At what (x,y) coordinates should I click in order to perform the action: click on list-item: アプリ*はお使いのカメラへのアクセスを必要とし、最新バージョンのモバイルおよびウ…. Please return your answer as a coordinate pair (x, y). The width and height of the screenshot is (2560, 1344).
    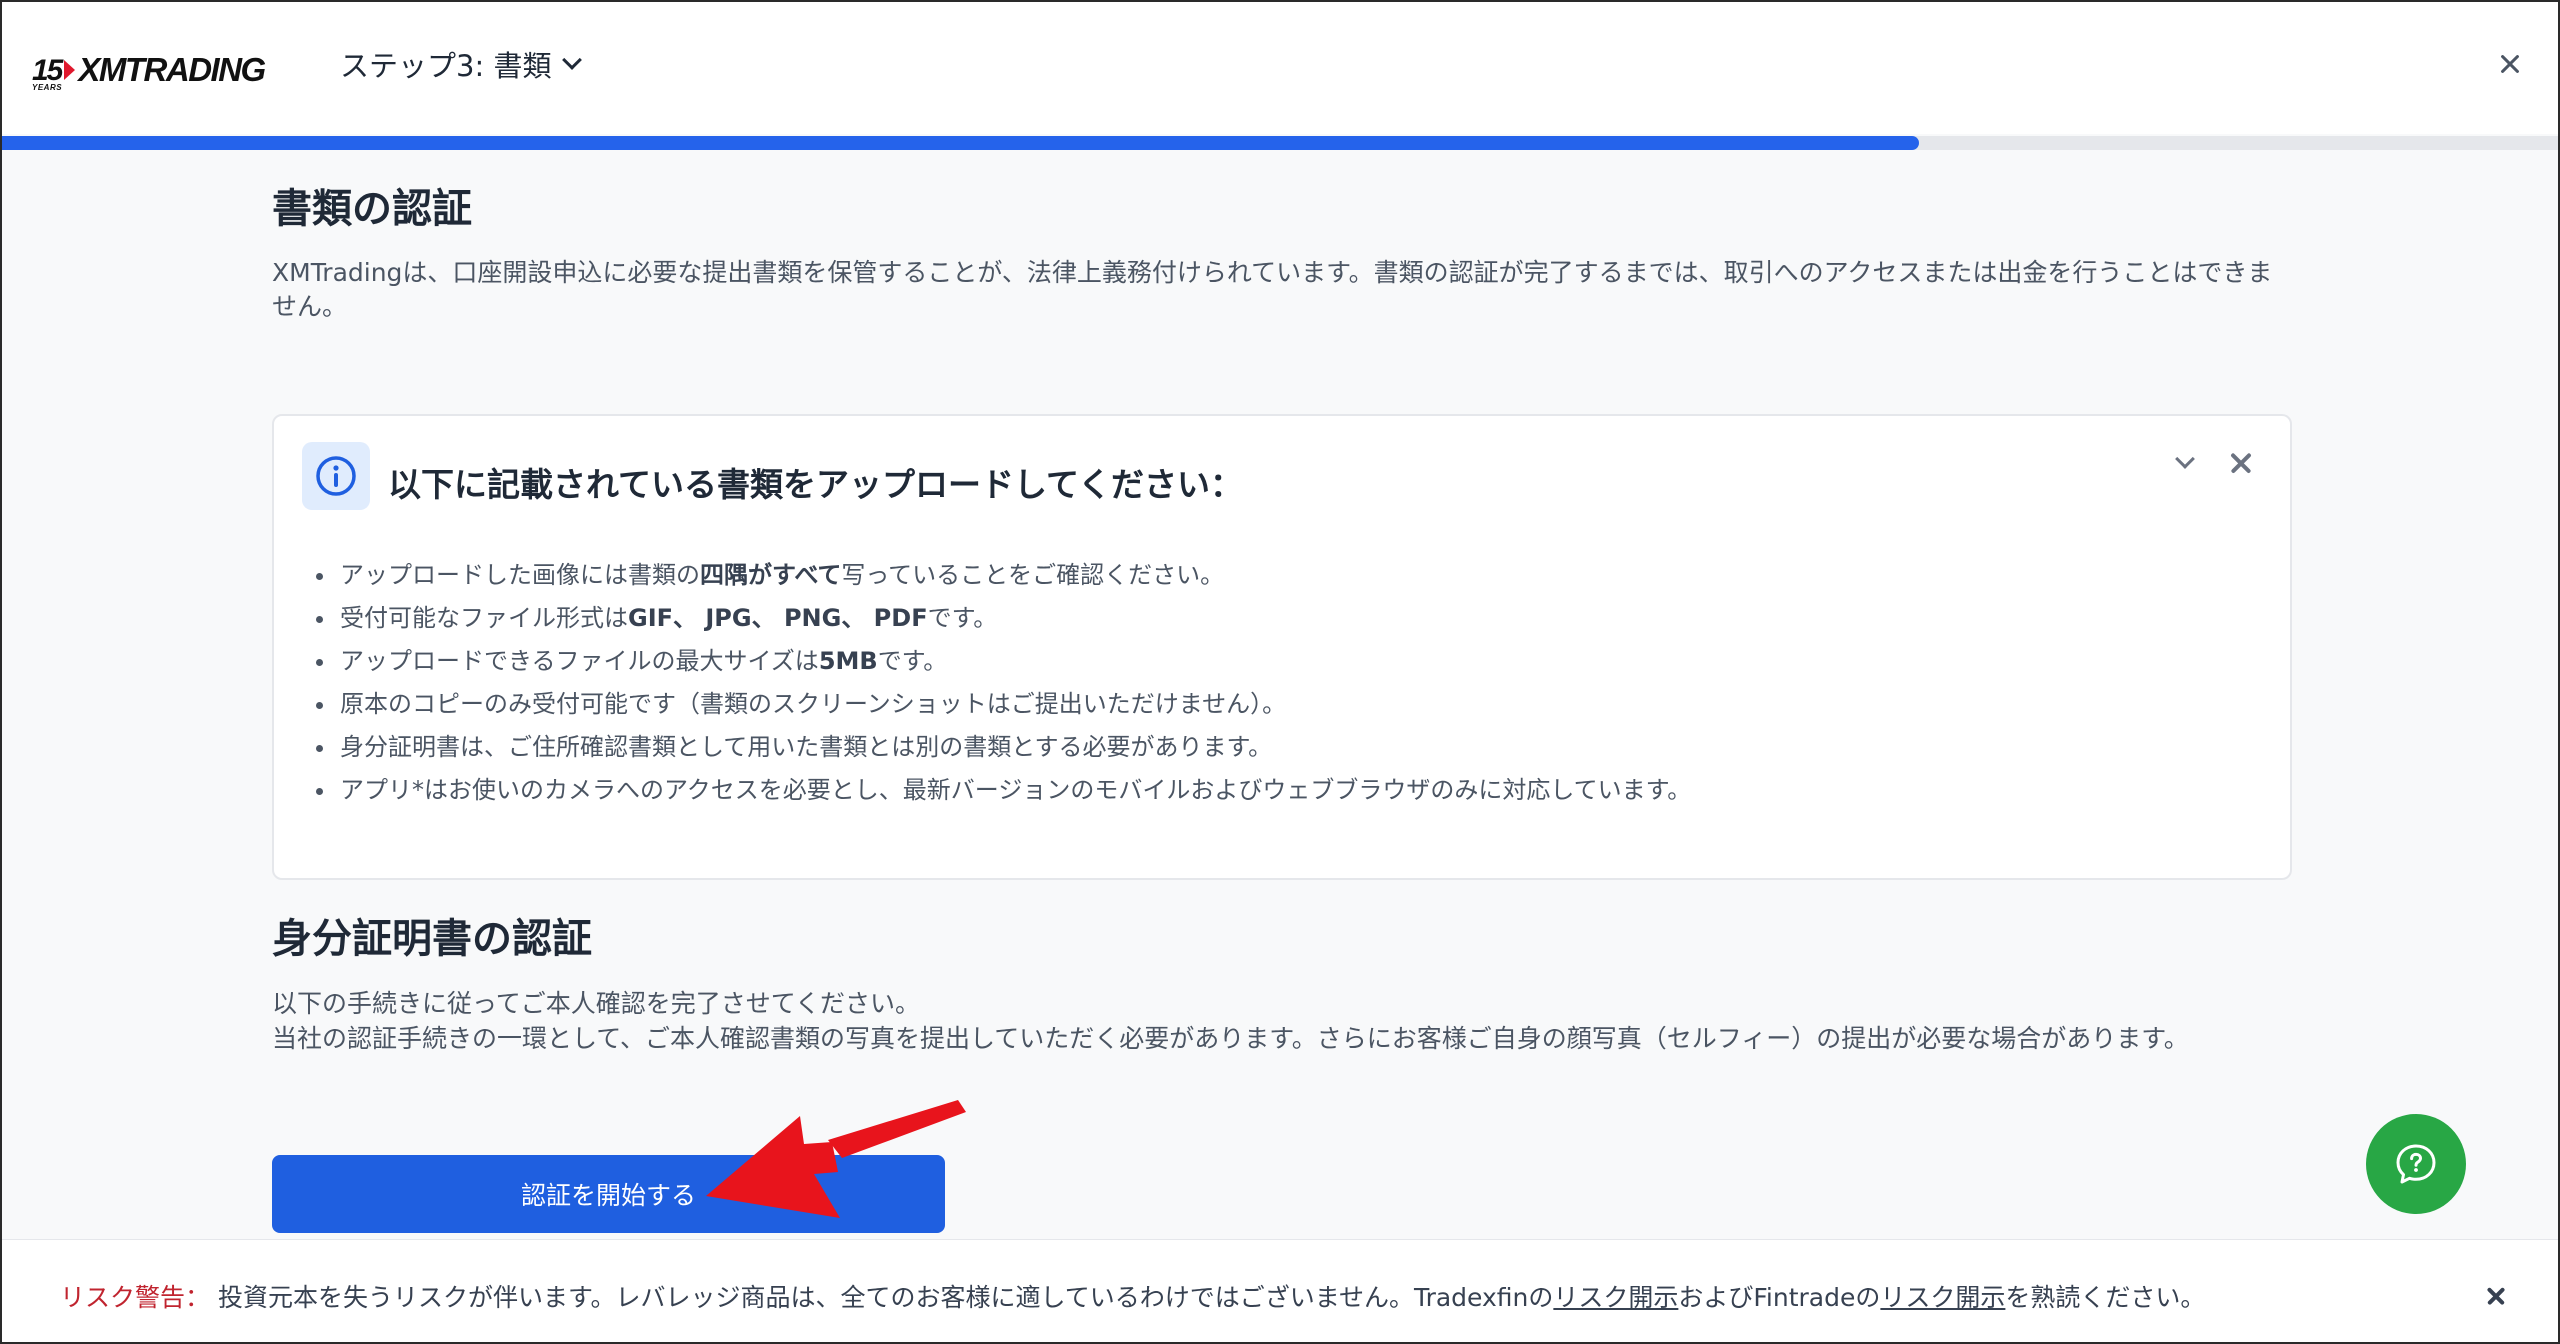
    Looking at the image, I should click on (1003, 790).